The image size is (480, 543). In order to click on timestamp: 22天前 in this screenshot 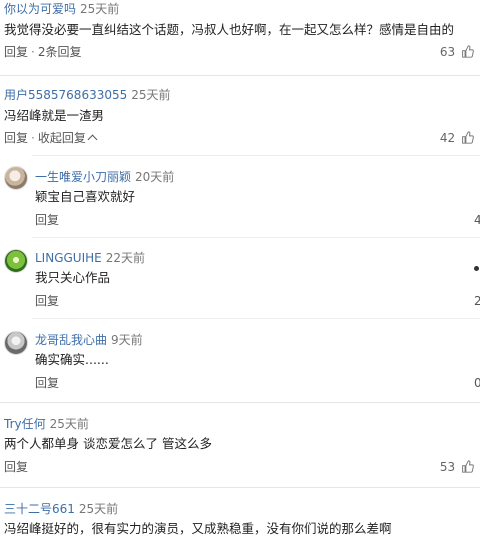, I will do `click(125, 258)`.